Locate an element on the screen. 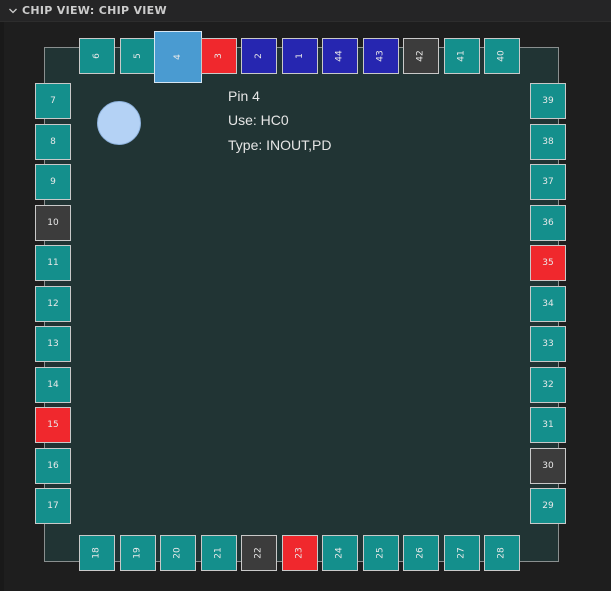  pin-17: 17 is located at coordinates (53, 506).